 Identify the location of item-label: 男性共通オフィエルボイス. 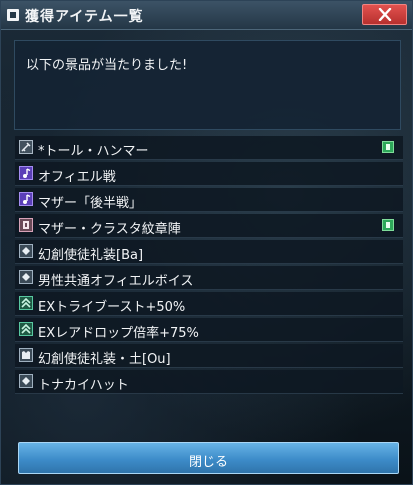
(116, 281).